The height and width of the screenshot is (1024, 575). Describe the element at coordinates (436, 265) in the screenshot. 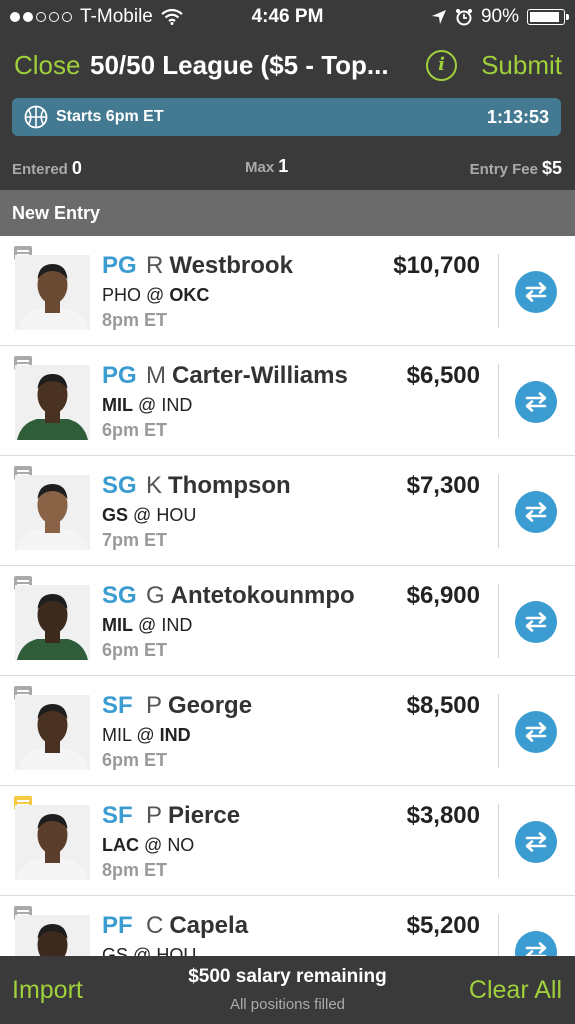

I see `player-salary: $10,700` at that location.